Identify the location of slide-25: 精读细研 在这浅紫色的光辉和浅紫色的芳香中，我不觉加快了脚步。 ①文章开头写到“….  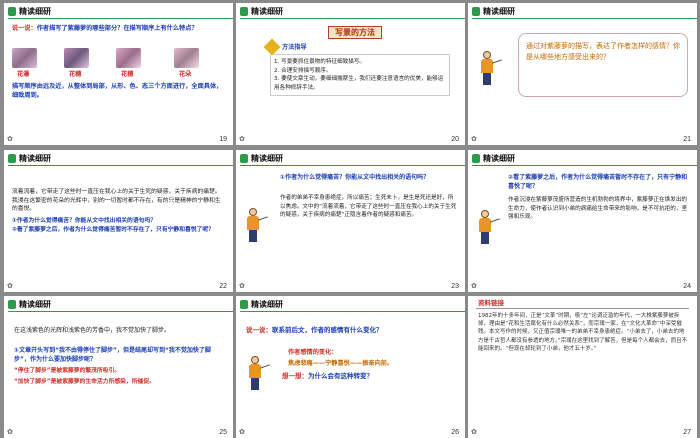
(118, 367).